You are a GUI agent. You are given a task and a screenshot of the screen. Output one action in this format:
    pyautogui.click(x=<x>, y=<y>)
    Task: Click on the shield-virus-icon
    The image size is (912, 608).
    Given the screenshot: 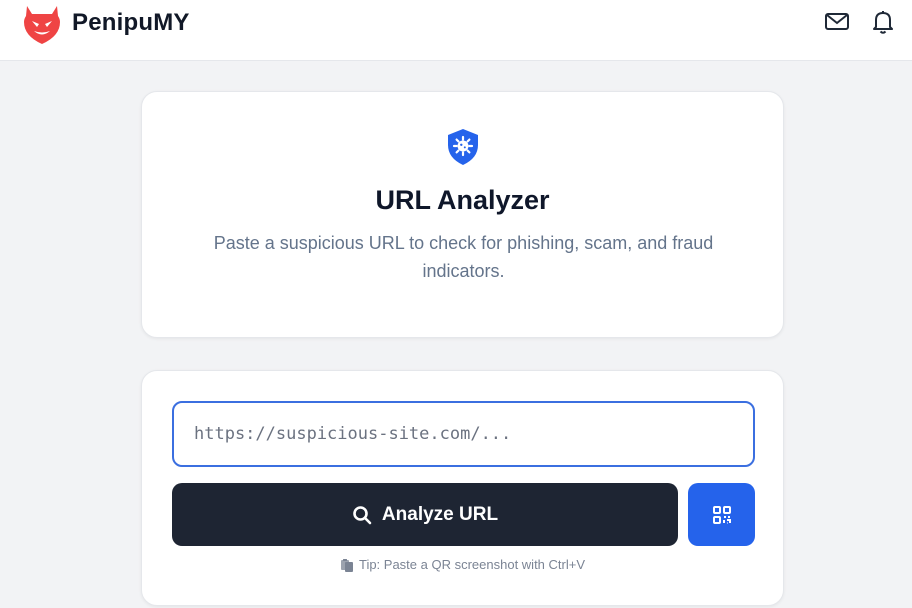 What is the action you would take?
    pyautogui.click(x=463, y=147)
    